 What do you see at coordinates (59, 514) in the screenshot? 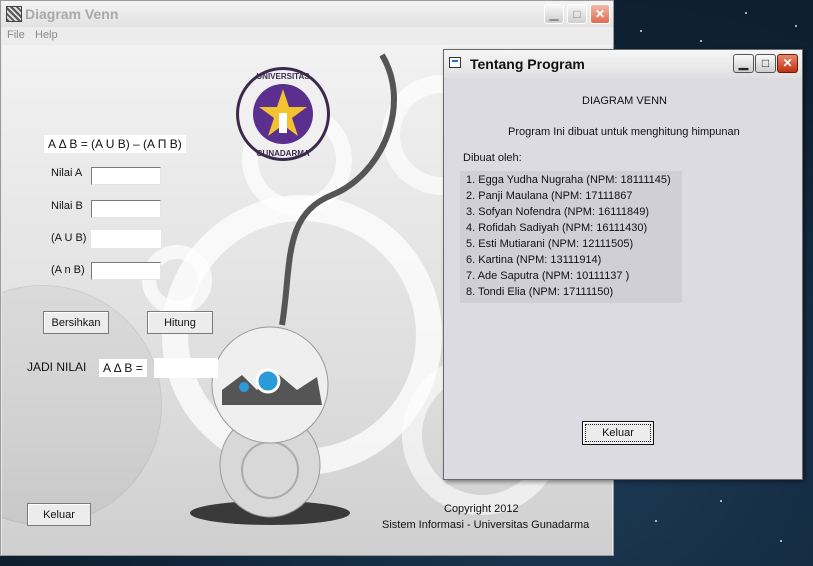
I see `main-exit-button: Keluar` at bounding box center [59, 514].